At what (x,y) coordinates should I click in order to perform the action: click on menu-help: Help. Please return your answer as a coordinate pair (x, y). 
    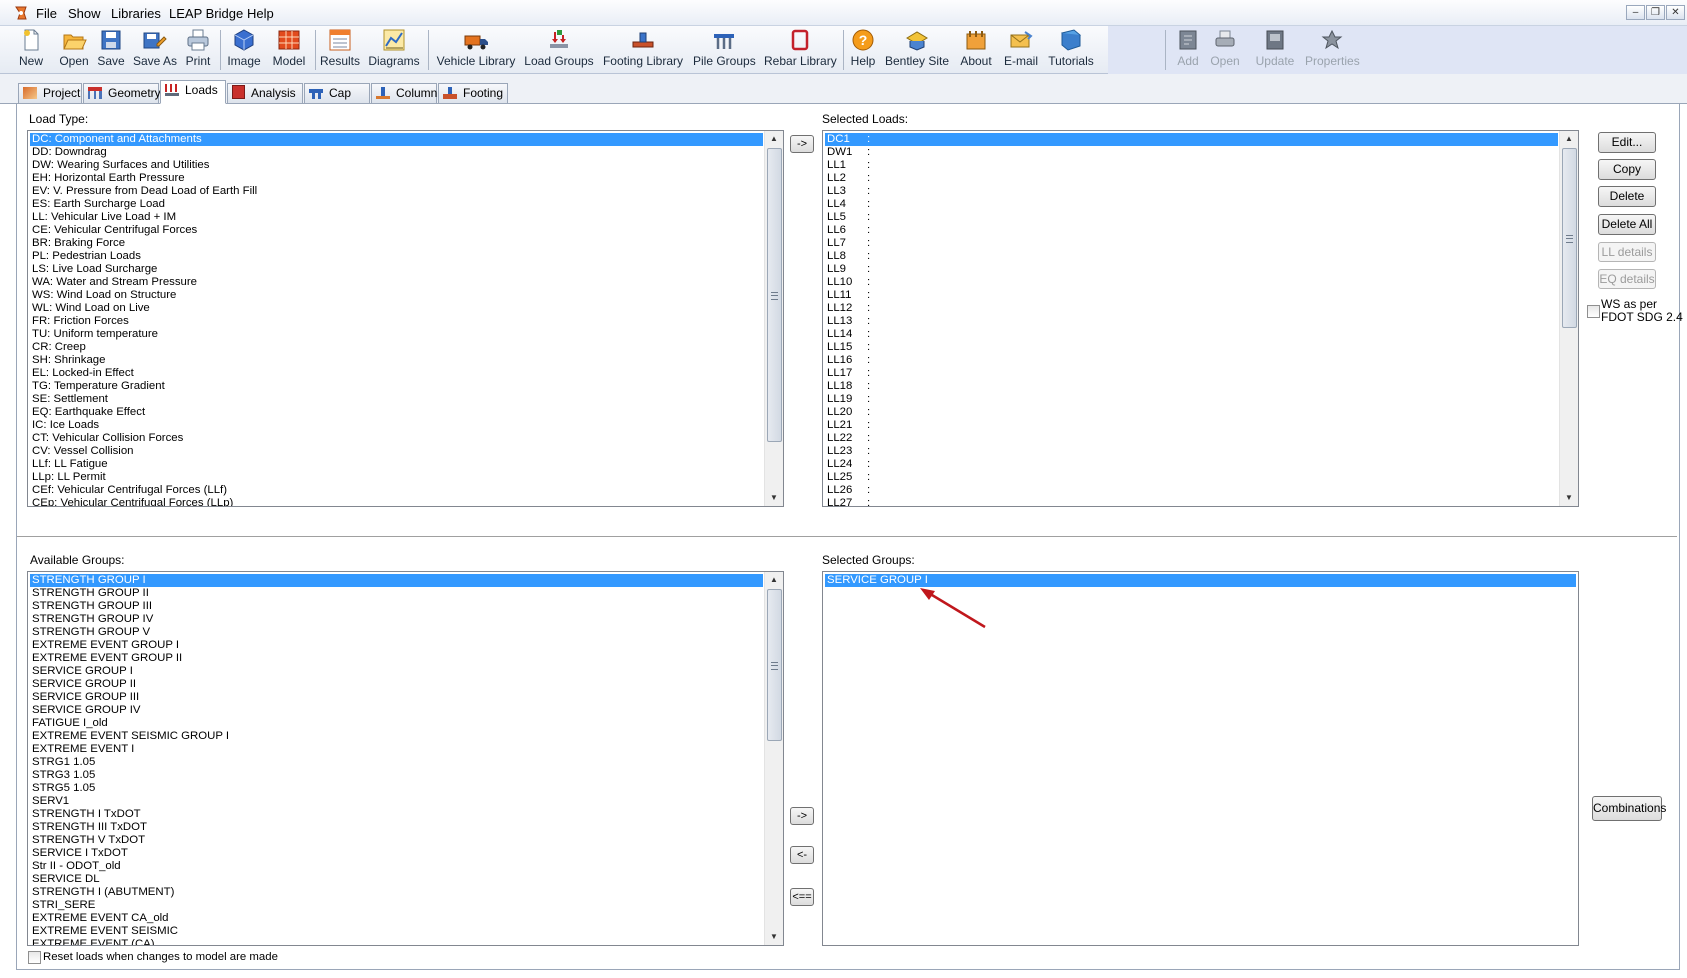
    Looking at the image, I should click on (260, 13).